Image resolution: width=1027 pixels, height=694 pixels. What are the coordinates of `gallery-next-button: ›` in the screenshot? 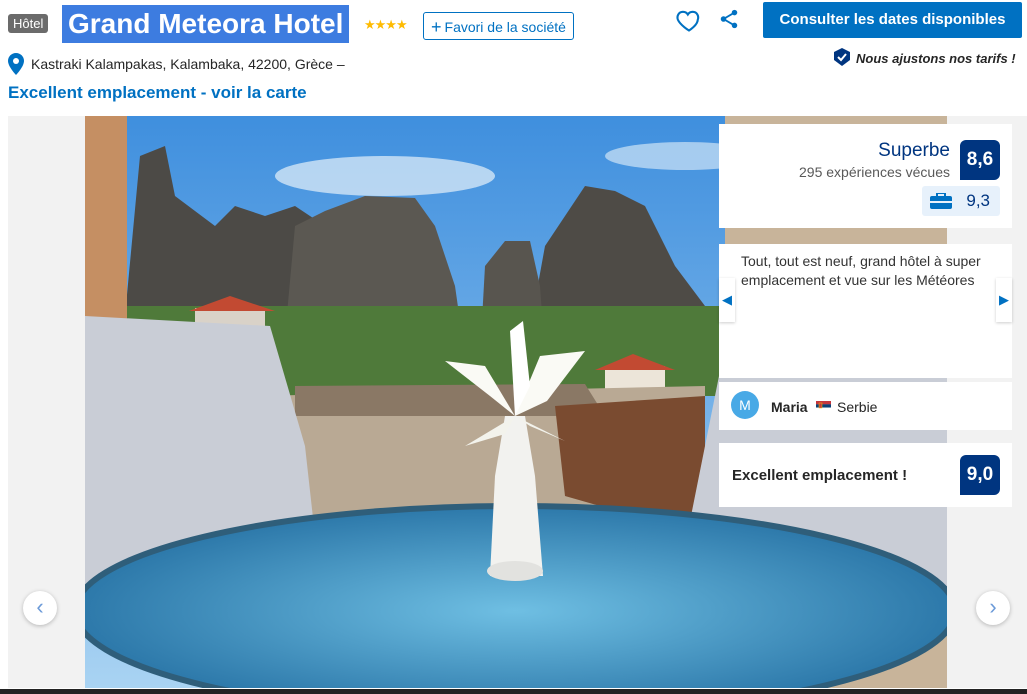 It's located at (993, 608).